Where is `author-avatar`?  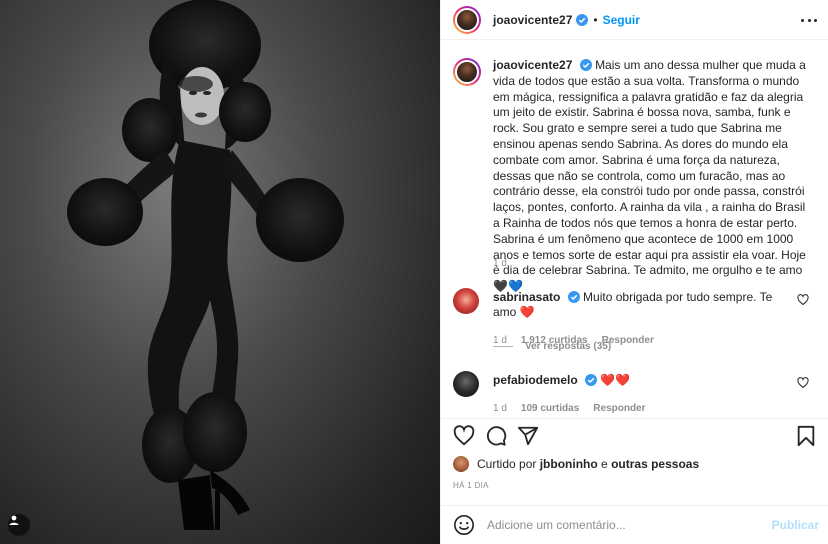 author-avatar is located at coordinates (467, 19).